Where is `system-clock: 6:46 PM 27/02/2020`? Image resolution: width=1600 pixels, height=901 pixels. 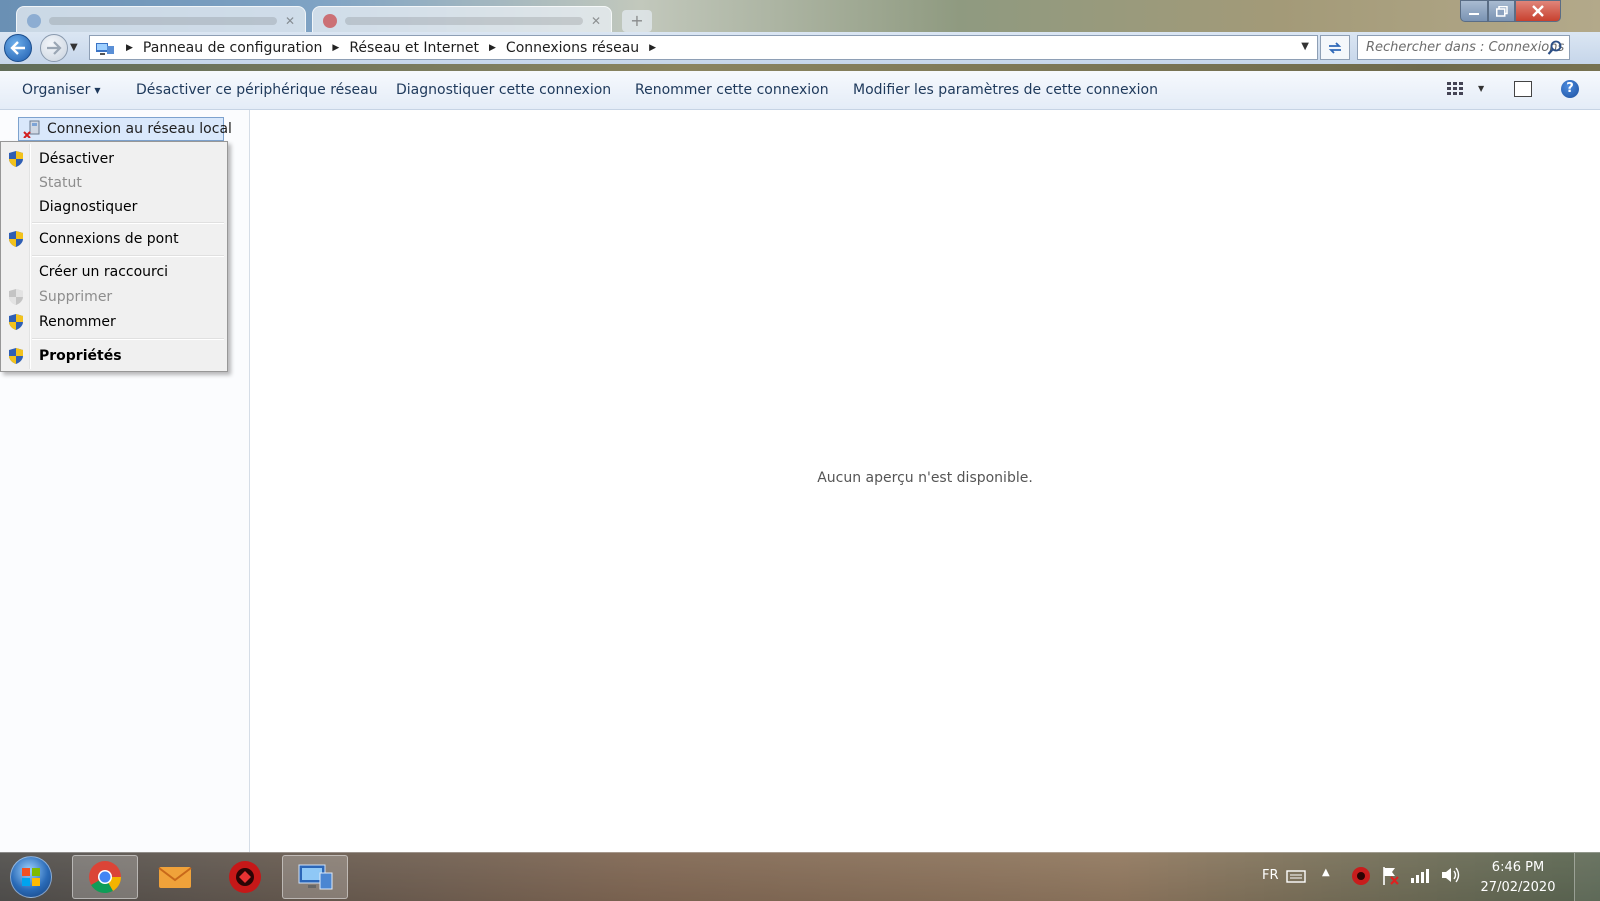
system-clock: 6:46 PM 27/02/2020 is located at coordinates (1518, 878).